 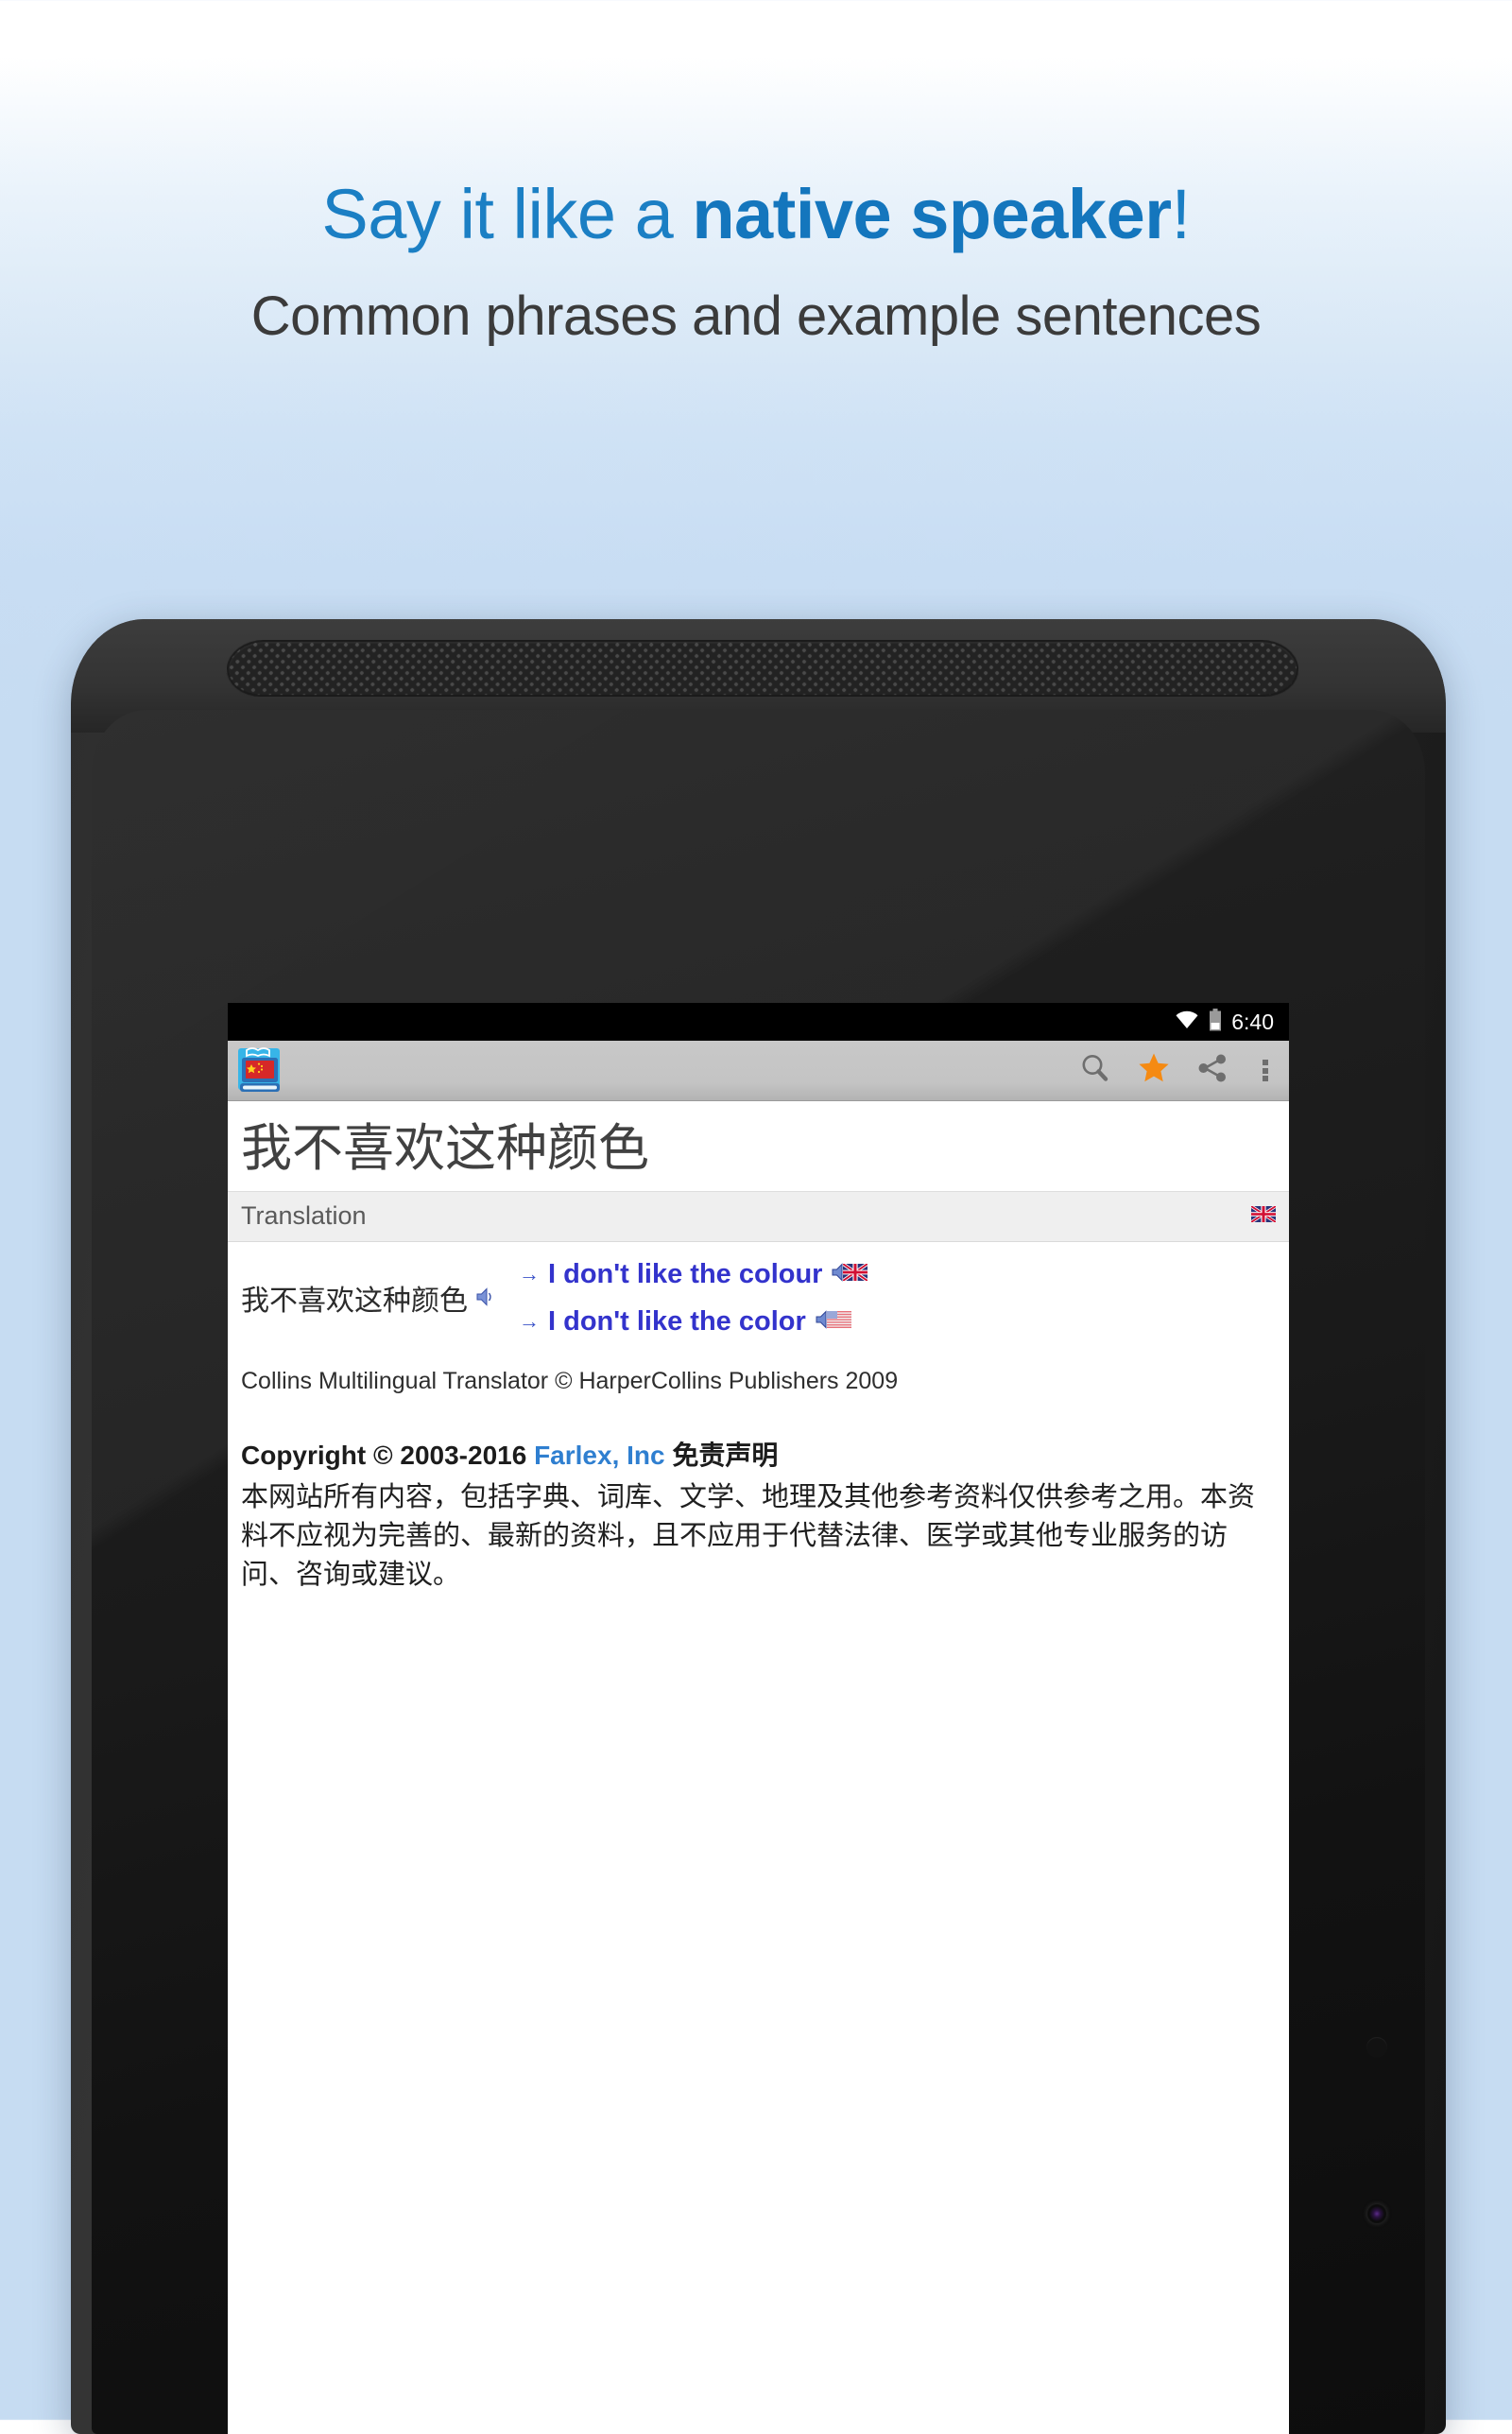 What do you see at coordinates (1376, 2213) in the screenshot?
I see `front-camera-icon` at bounding box center [1376, 2213].